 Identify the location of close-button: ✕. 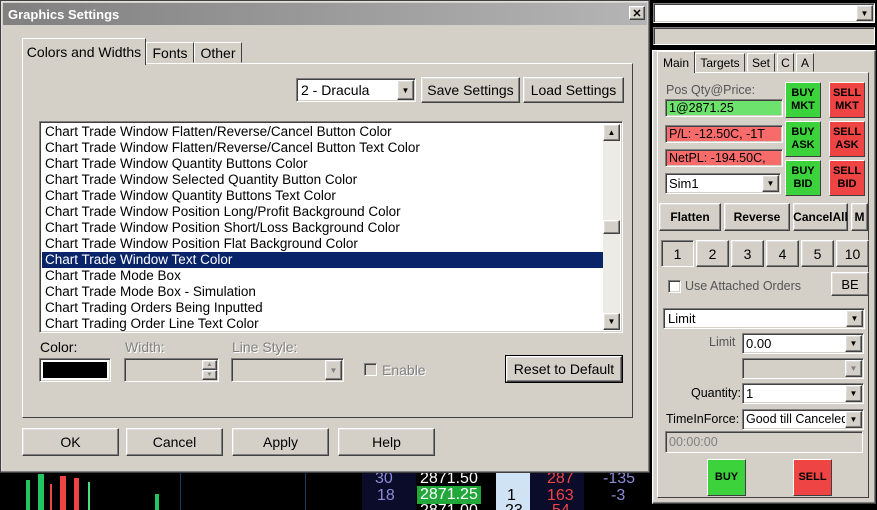
(637, 13).